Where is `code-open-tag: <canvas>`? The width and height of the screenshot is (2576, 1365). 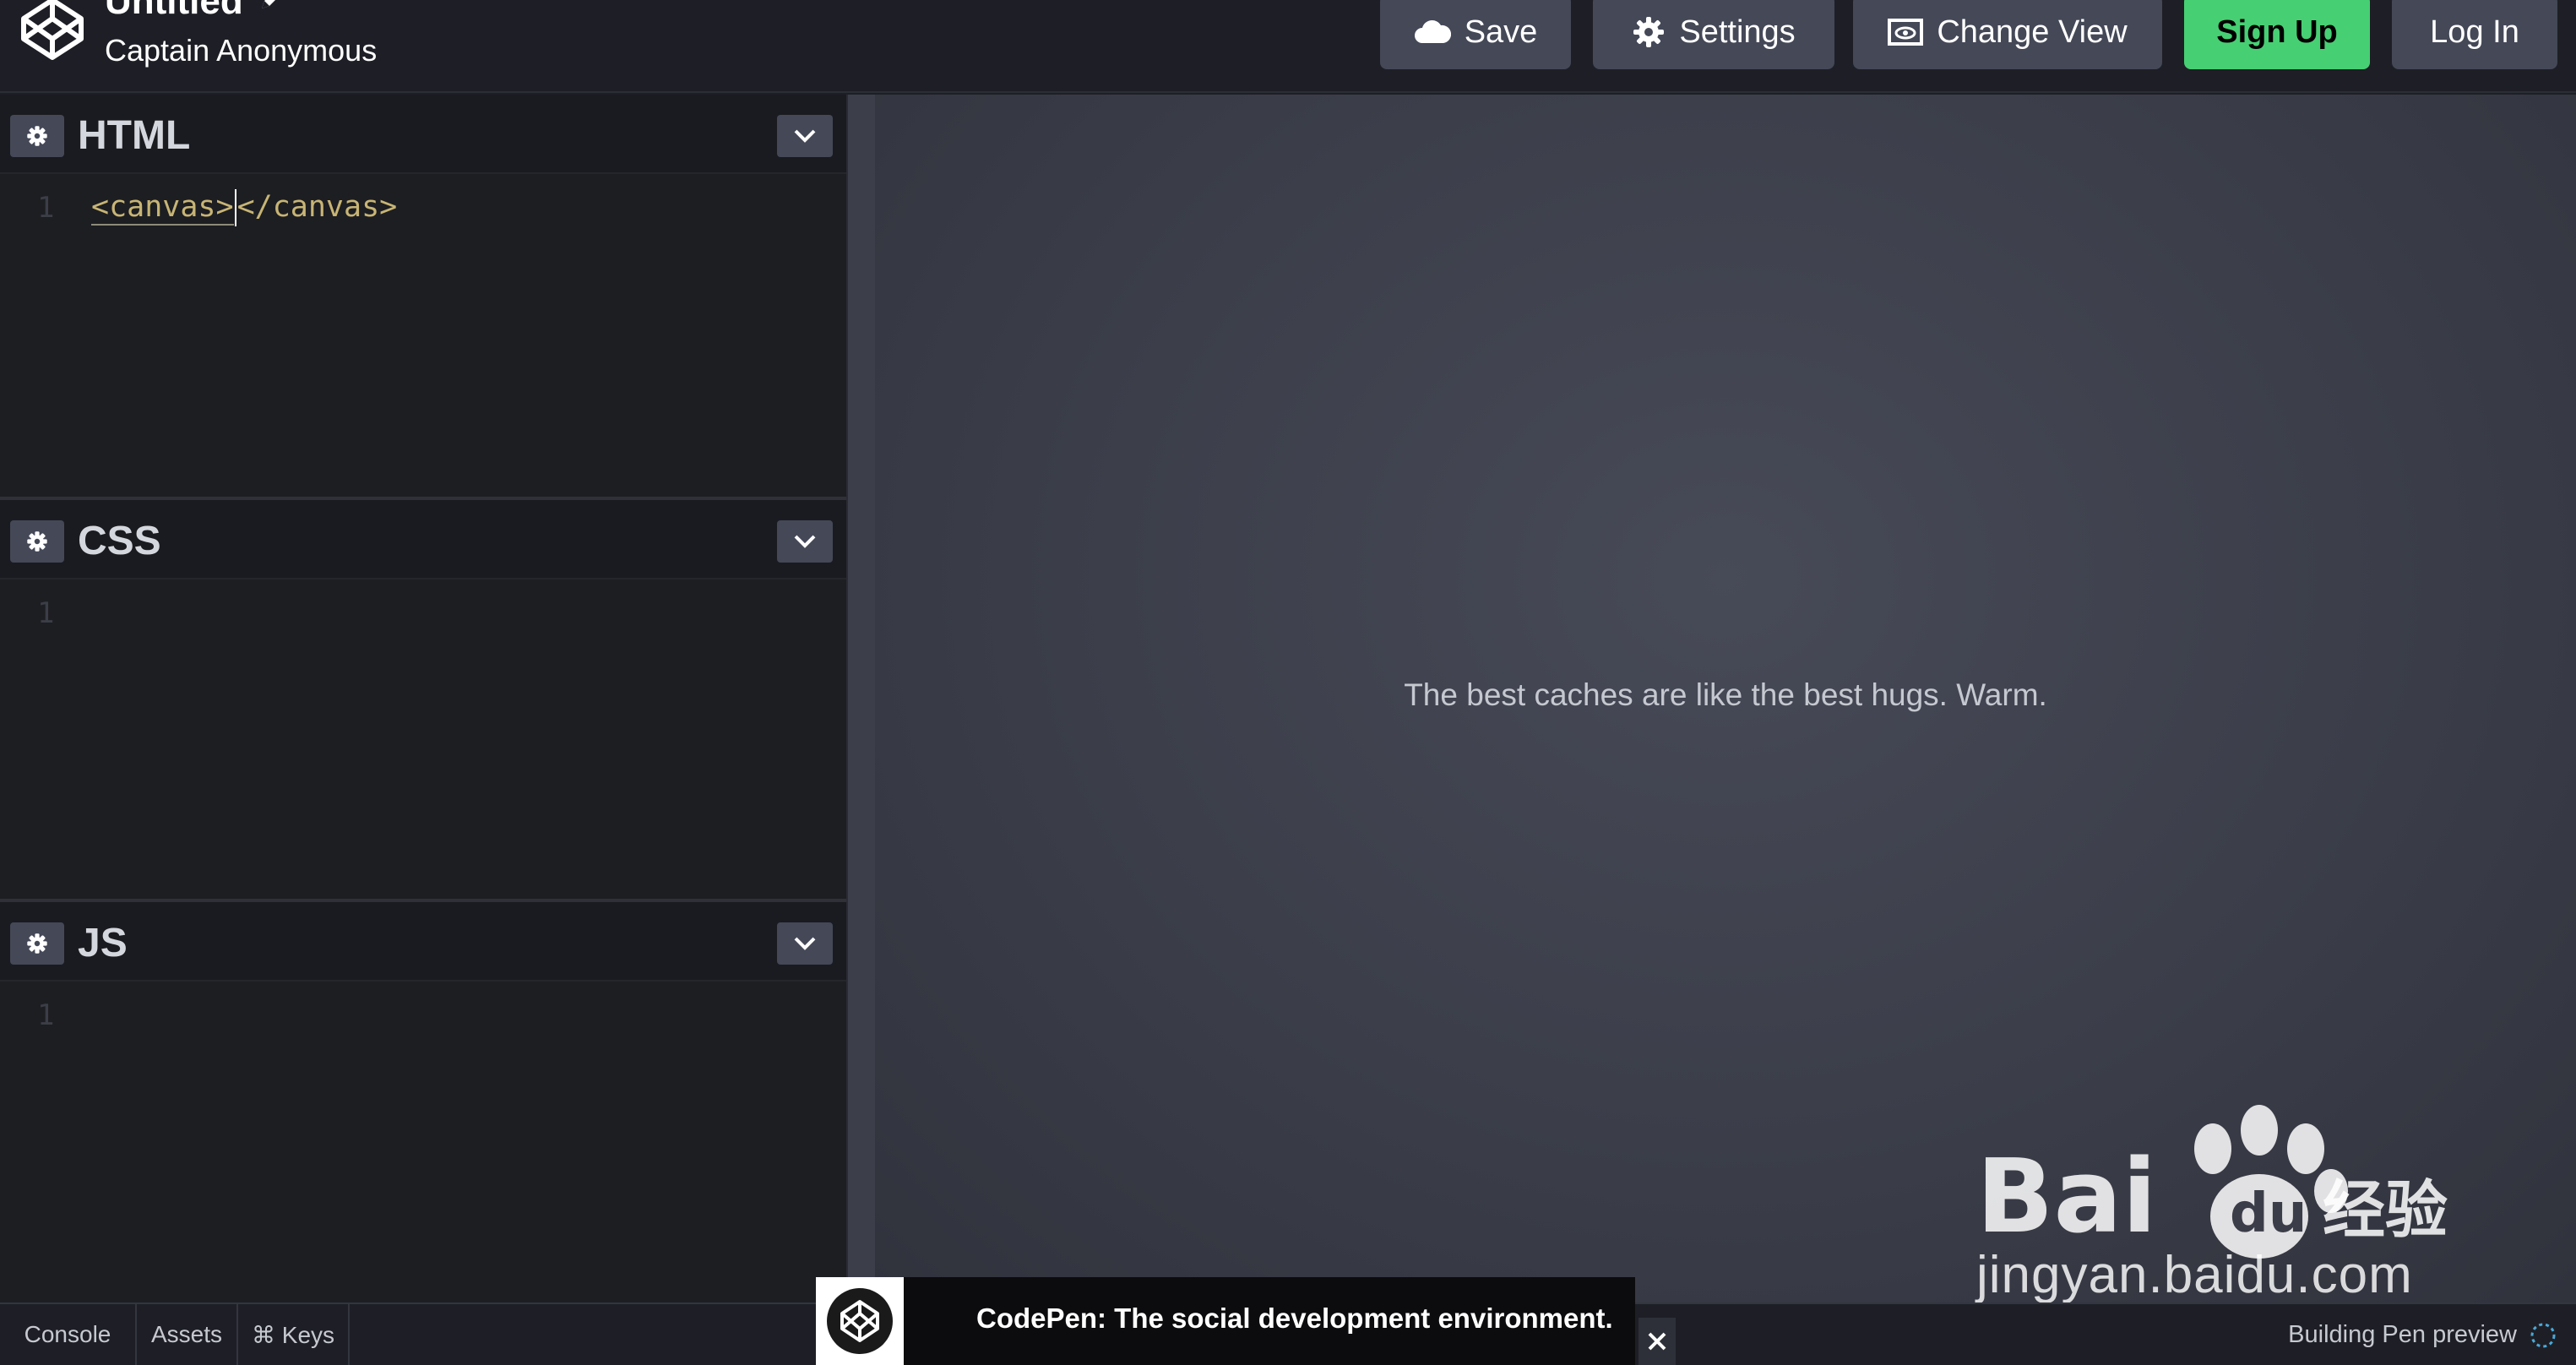 code-open-tag: <canvas> is located at coordinates (162, 208).